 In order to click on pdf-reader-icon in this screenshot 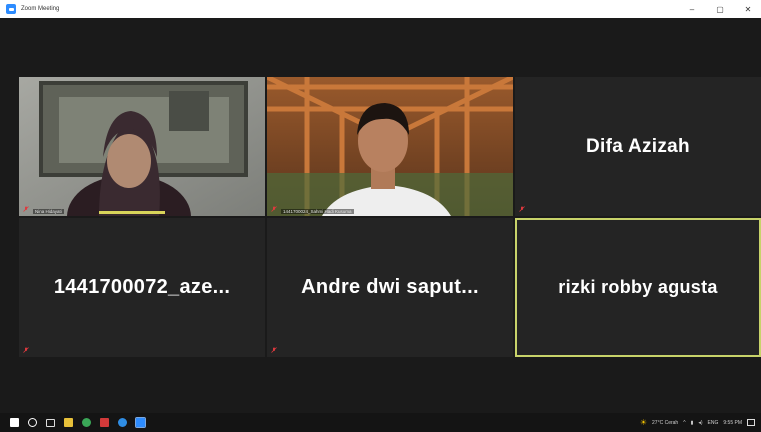, I will do `click(104, 422)`.